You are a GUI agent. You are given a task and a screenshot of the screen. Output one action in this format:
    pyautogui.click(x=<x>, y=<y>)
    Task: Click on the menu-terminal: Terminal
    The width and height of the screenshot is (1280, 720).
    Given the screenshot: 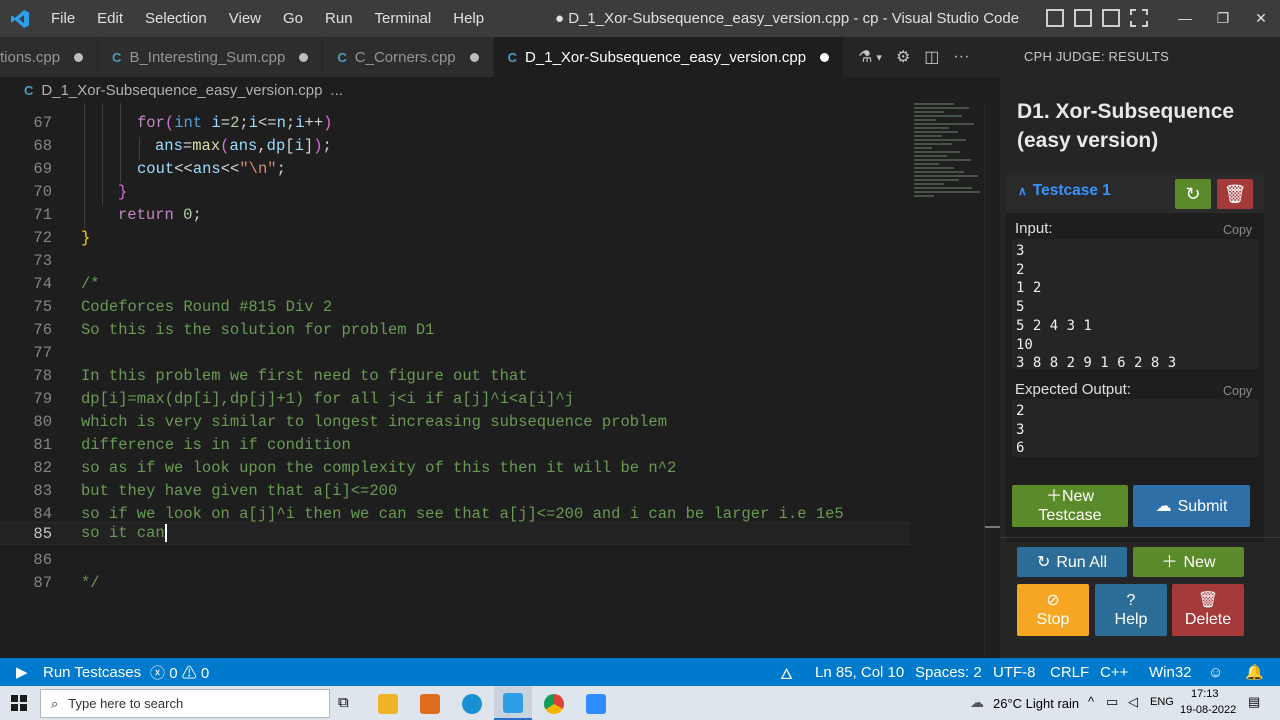 What is the action you would take?
    pyautogui.click(x=403, y=18)
    